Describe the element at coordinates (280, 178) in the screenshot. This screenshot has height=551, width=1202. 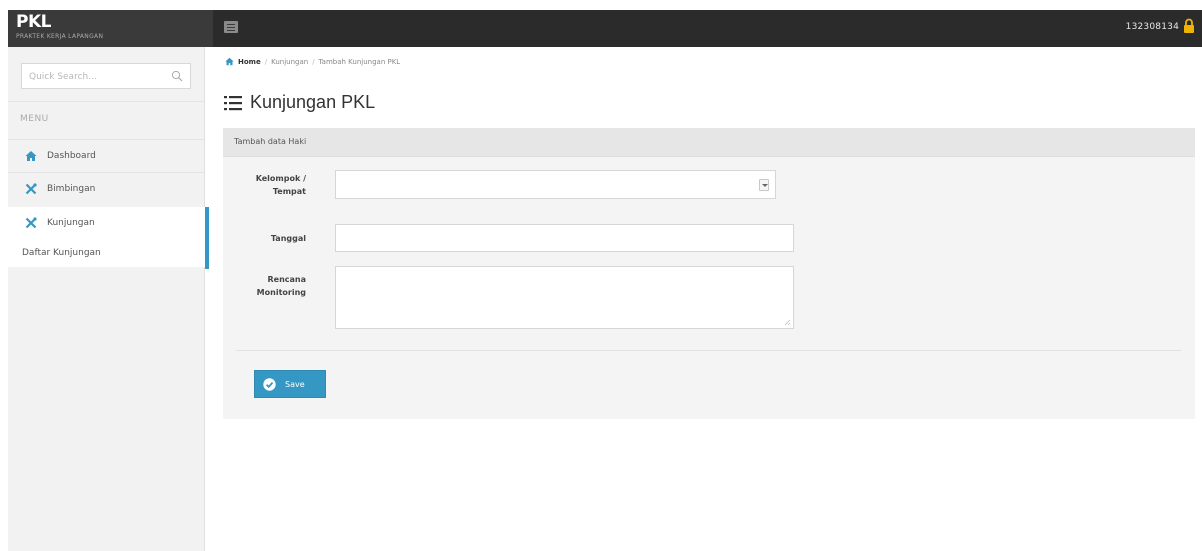
I see `label-line: Kelompok /` at that location.